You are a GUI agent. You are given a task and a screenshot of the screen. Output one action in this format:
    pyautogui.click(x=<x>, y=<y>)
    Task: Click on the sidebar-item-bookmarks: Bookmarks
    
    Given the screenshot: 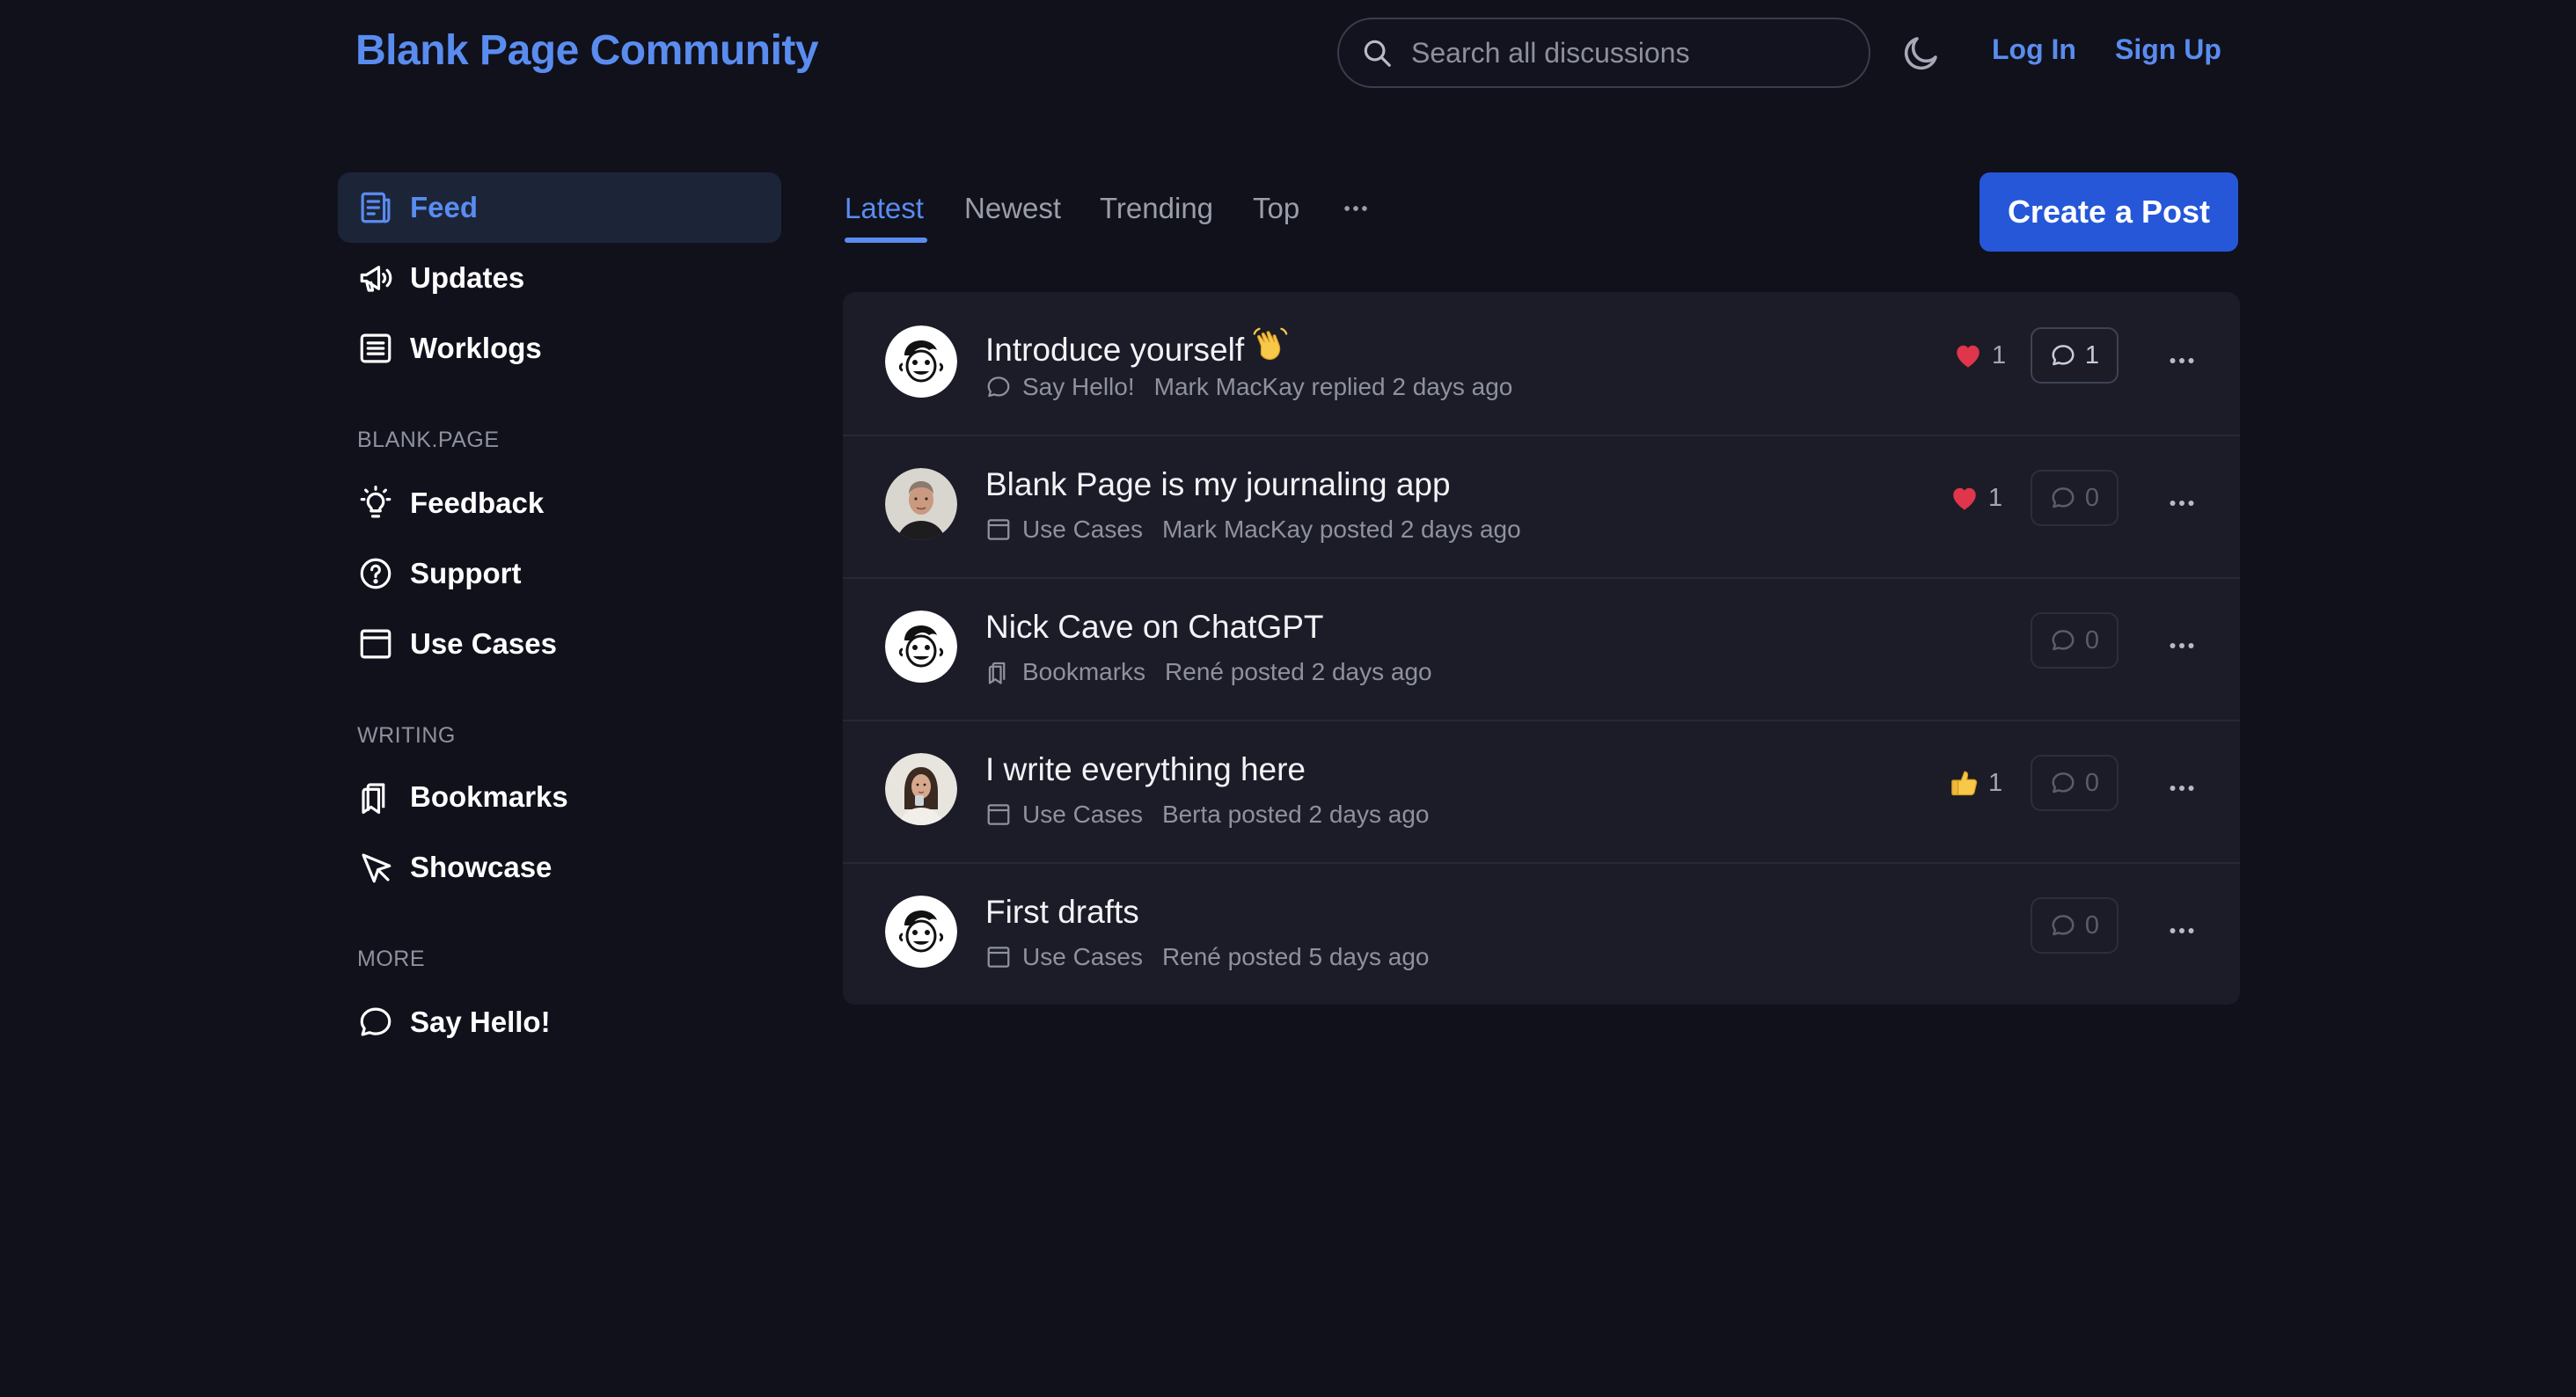 What is the action you would take?
    pyautogui.click(x=559, y=797)
    